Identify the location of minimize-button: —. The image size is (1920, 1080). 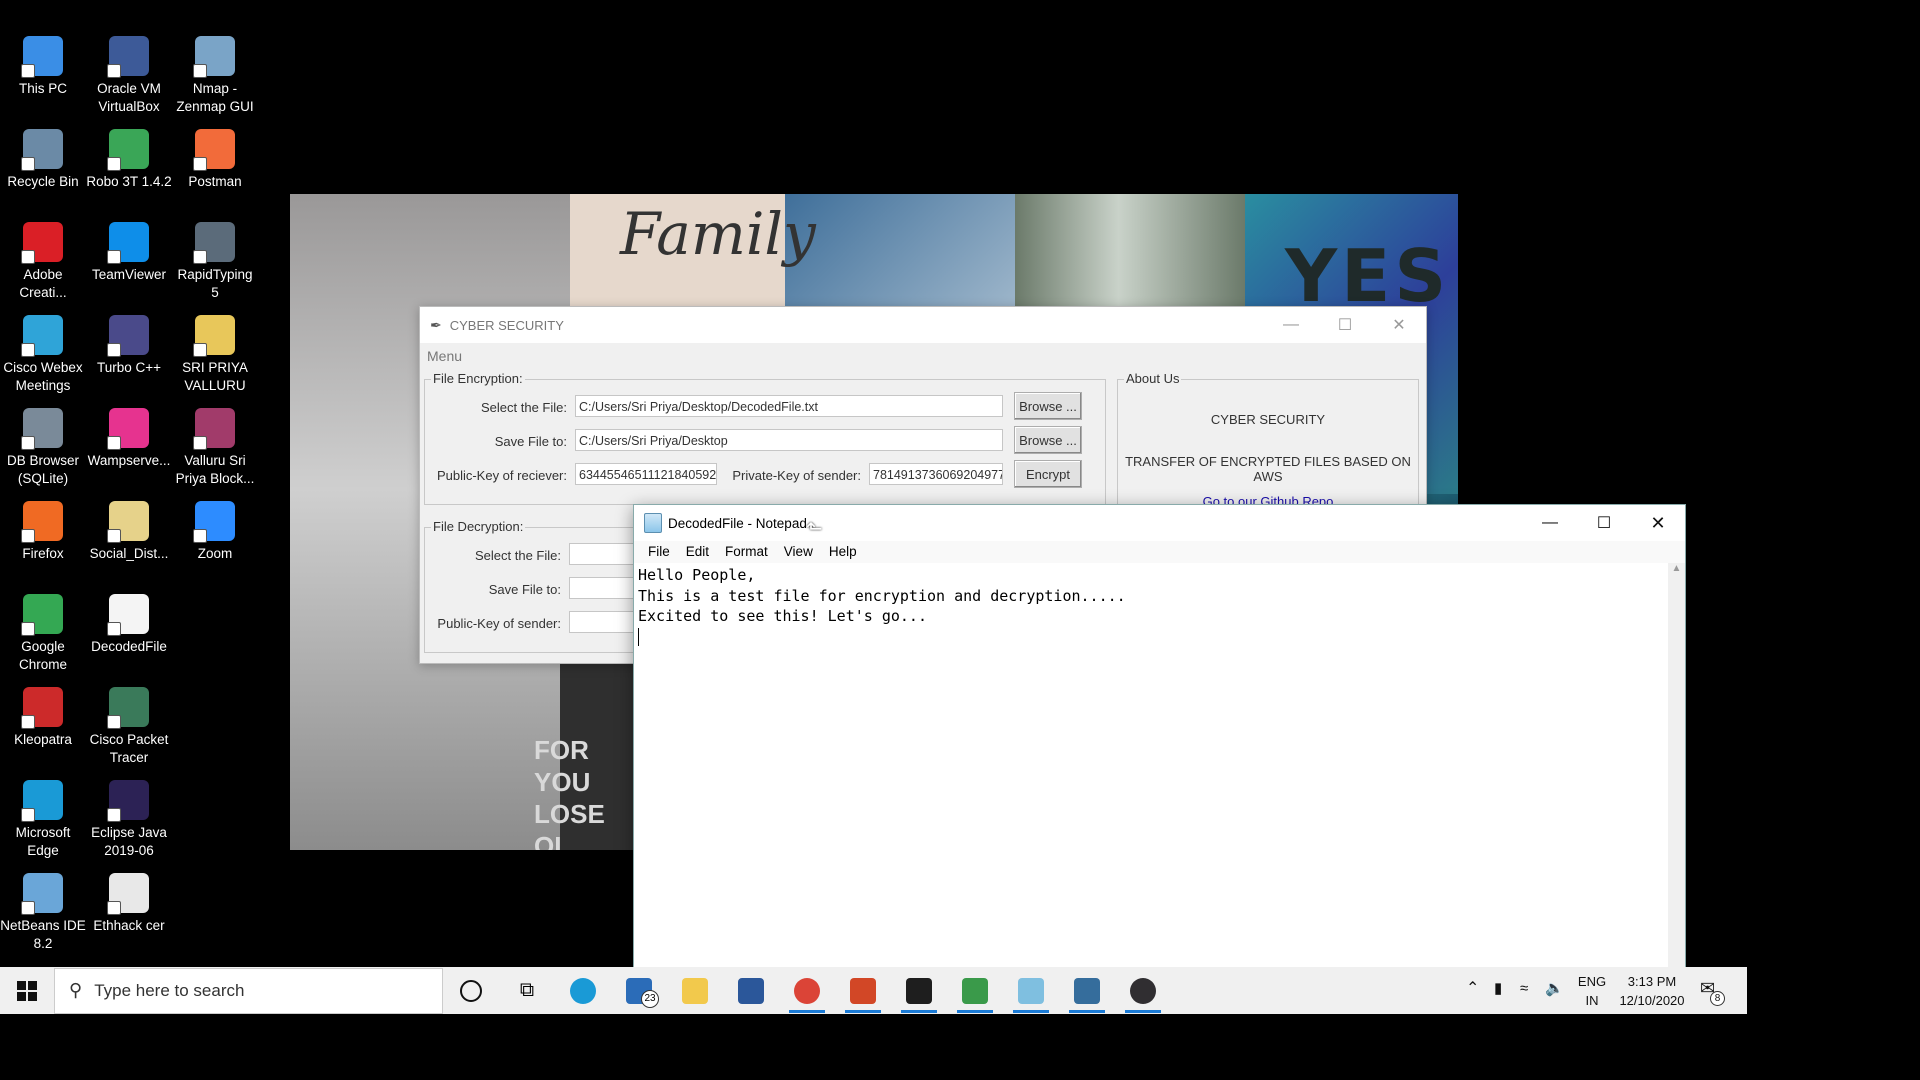
(1291, 325).